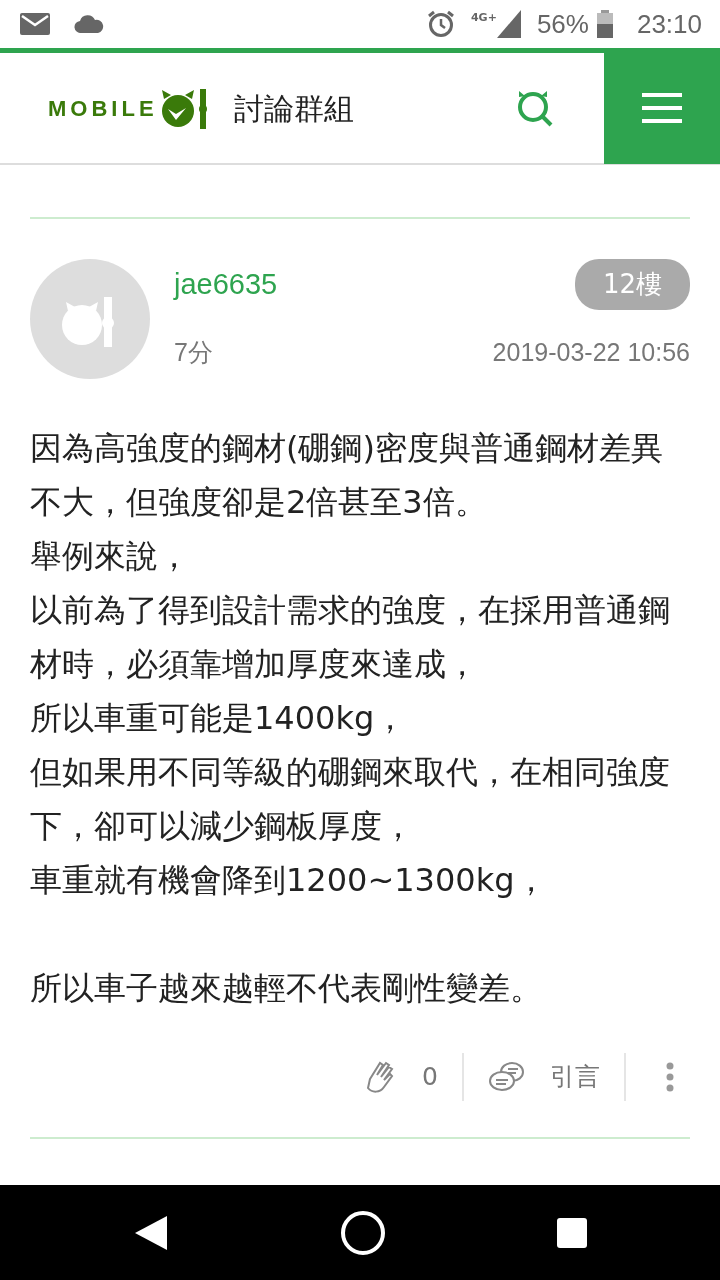  Describe the element at coordinates (289, 880) in the screenshot. I see `post-text: 車重就有機會降到1200~1300kg，` at that location.